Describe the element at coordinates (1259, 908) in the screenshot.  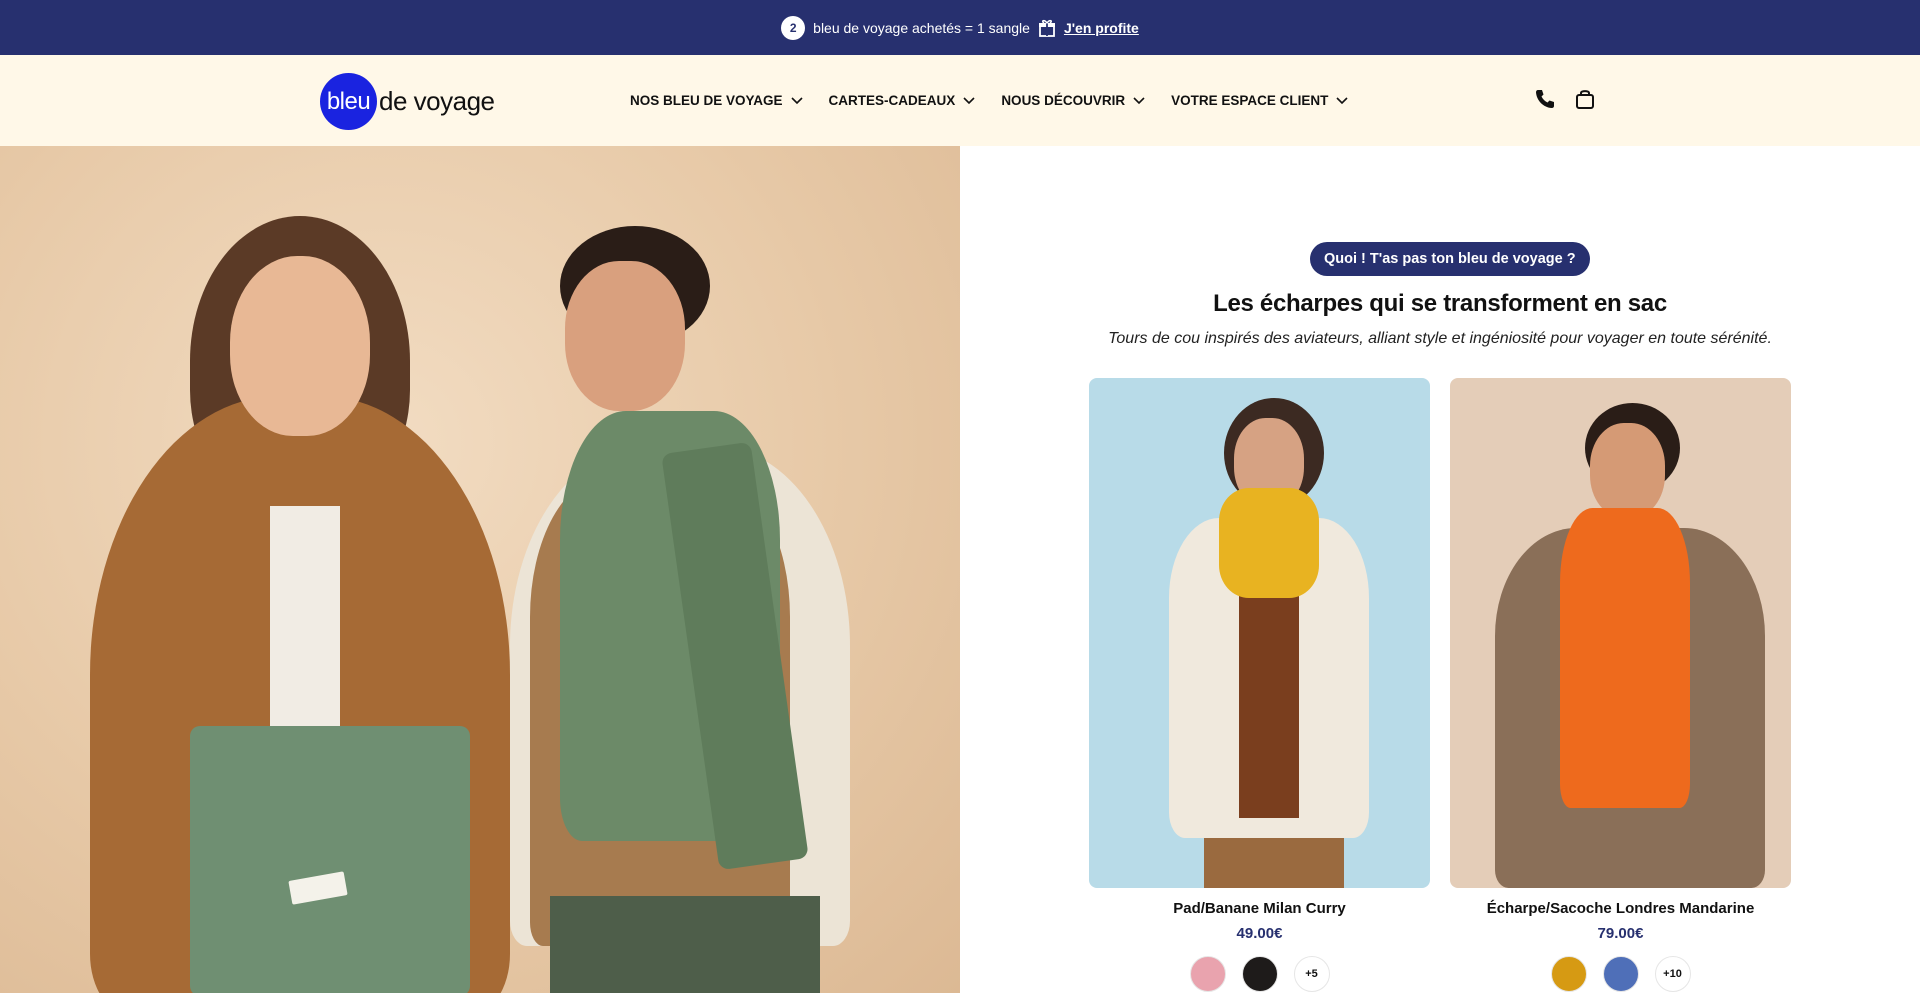
I see `product-title: Pad/Banane Milan Curry` at that location.